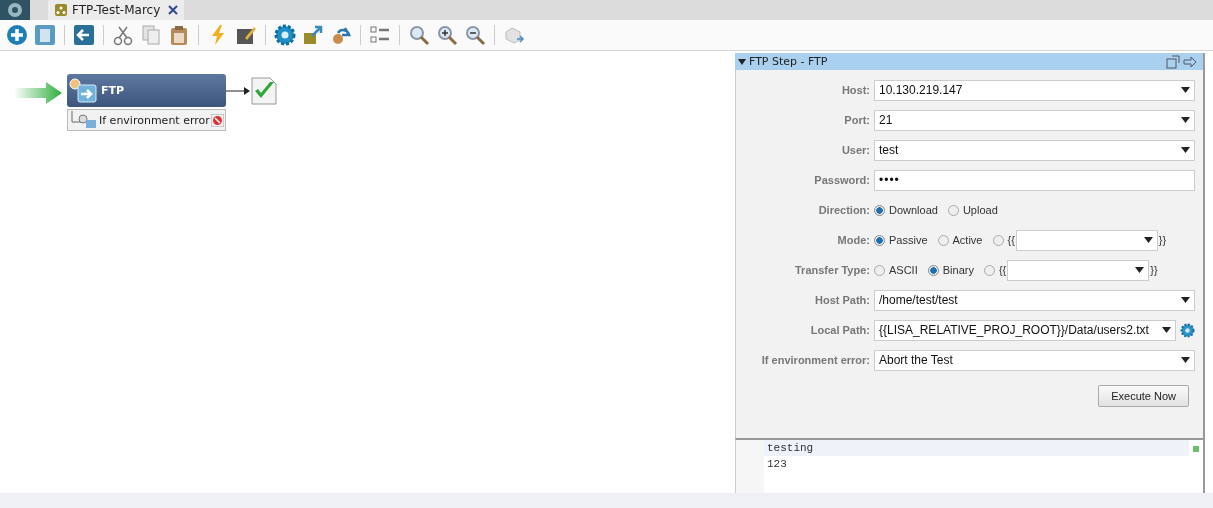 This screenshot has height=508, width=1213. I want to click on tab-label: FTP-Test-Marcy, so click(116, 10).